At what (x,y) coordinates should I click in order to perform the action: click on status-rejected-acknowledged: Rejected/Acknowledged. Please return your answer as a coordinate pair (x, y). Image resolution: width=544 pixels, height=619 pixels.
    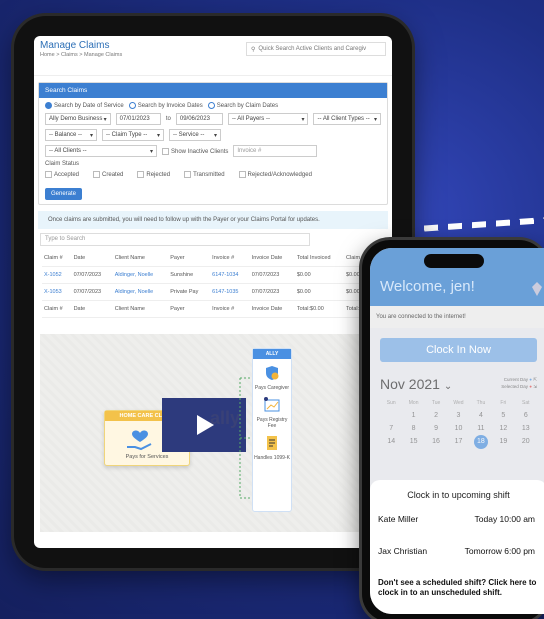
    Looking at the image, I should click on (275, 174).